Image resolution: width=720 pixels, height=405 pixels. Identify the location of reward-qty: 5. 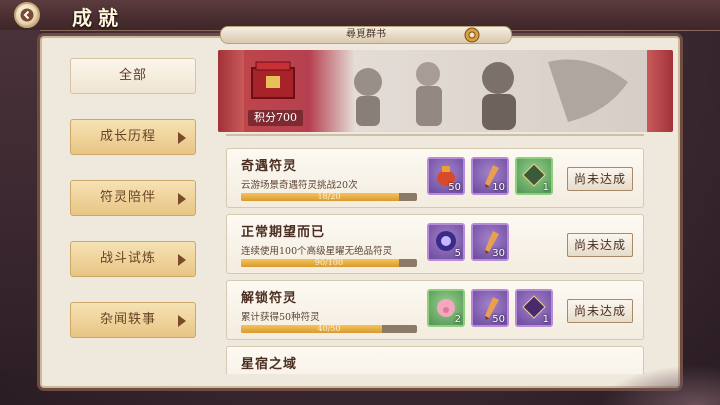
(457, 253).